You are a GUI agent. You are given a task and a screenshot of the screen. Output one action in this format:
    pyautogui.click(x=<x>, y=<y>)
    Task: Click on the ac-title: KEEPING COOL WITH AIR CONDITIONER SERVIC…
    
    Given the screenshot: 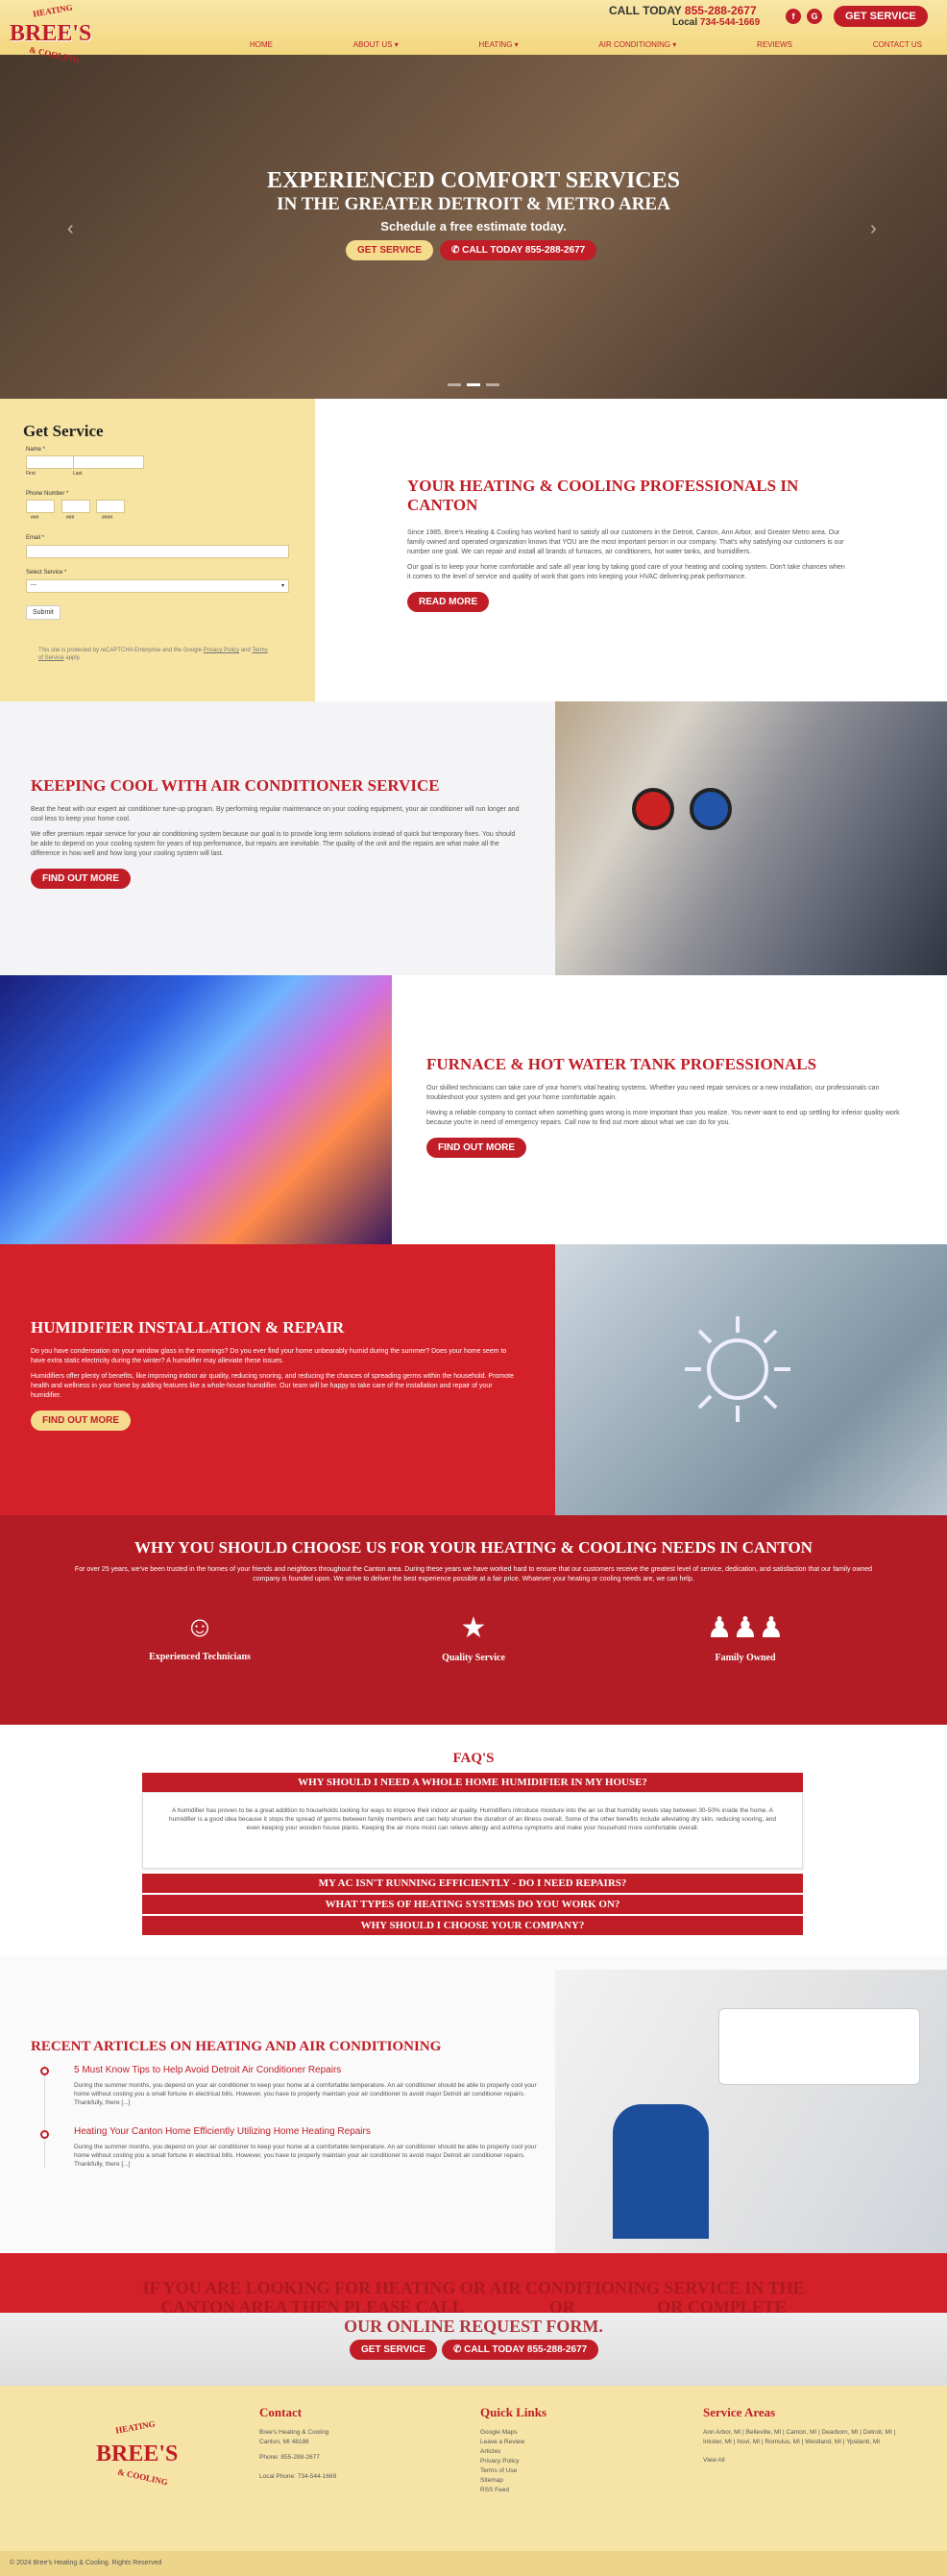 What is the action you would take?
    pyautogui.click(x=235, y=785)
    